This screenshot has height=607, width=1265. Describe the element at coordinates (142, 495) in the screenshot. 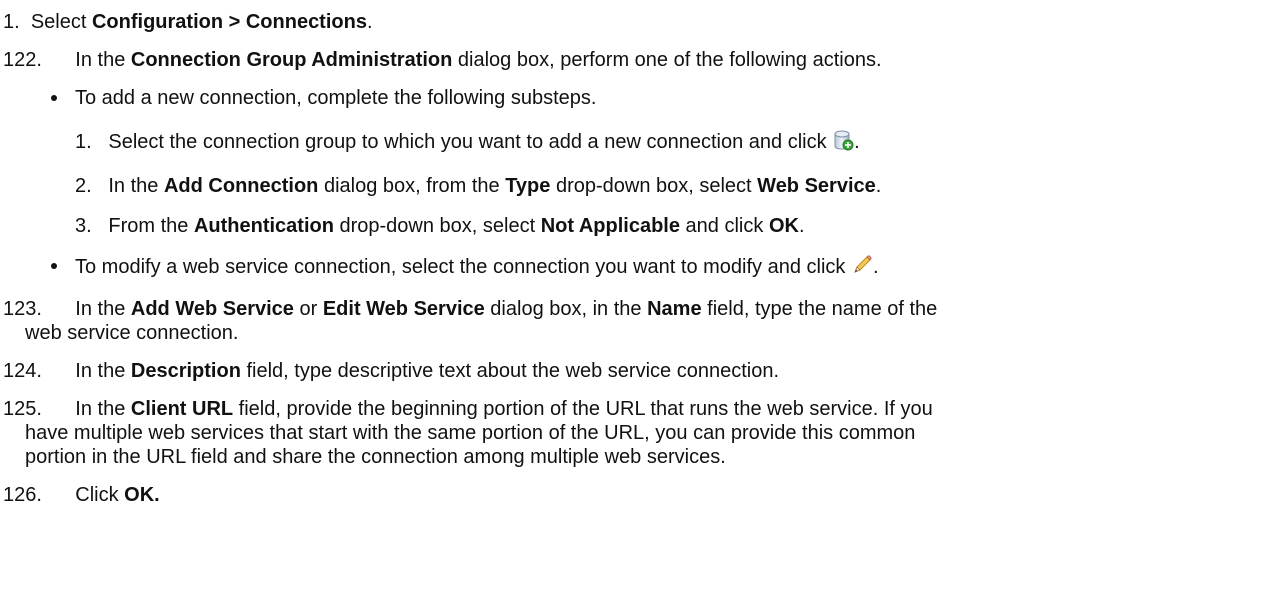

I see `button-name: OK.` at that location.